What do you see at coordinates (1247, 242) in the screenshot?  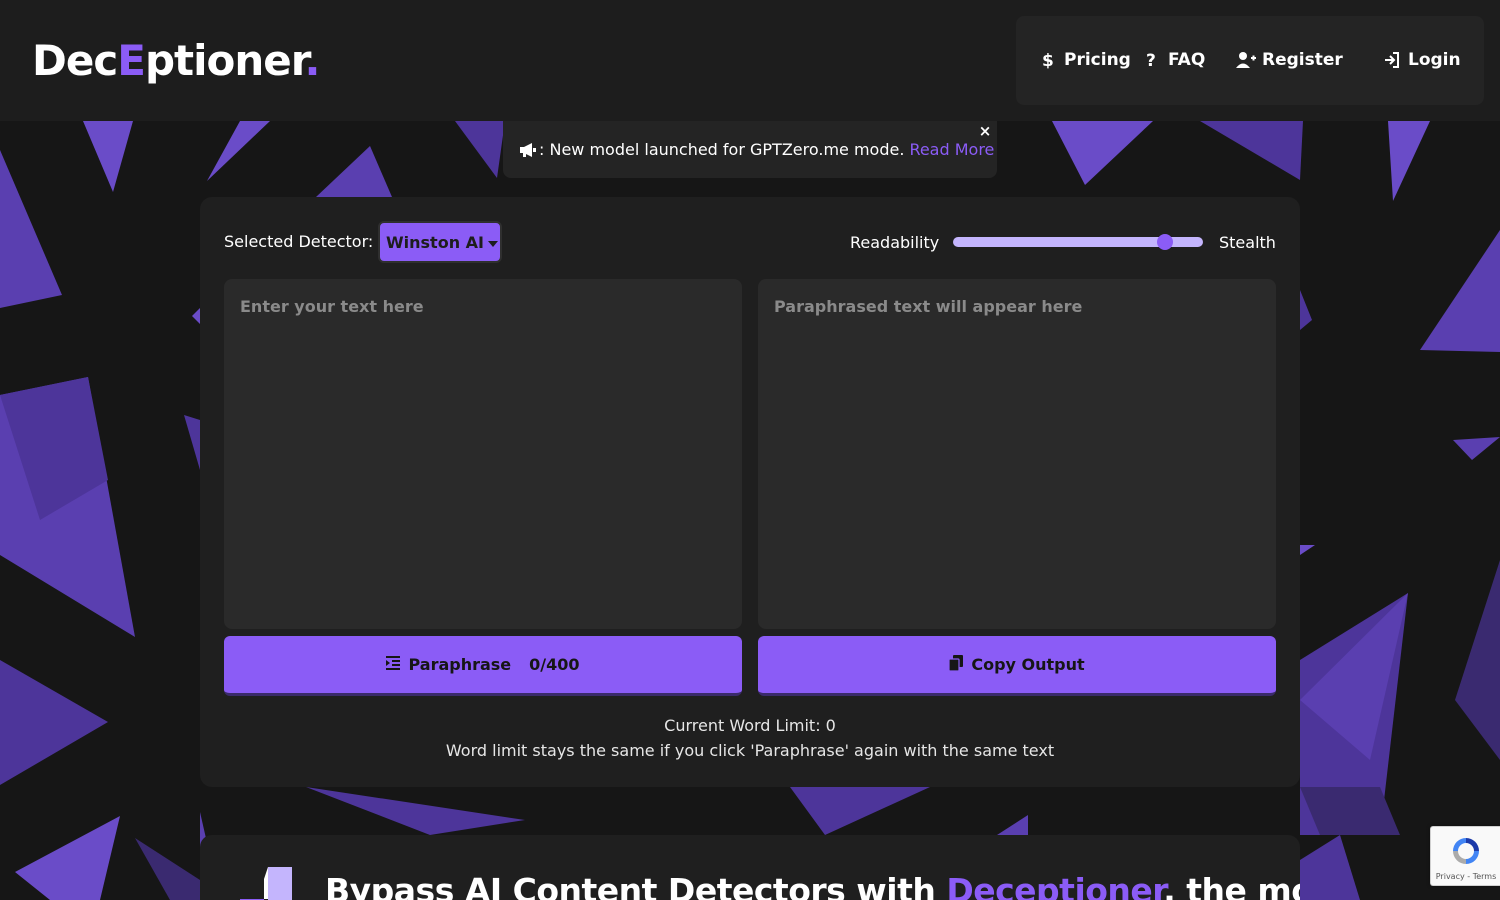 I see `stealth-label: Stealth` at bounding box center [1247, 242].